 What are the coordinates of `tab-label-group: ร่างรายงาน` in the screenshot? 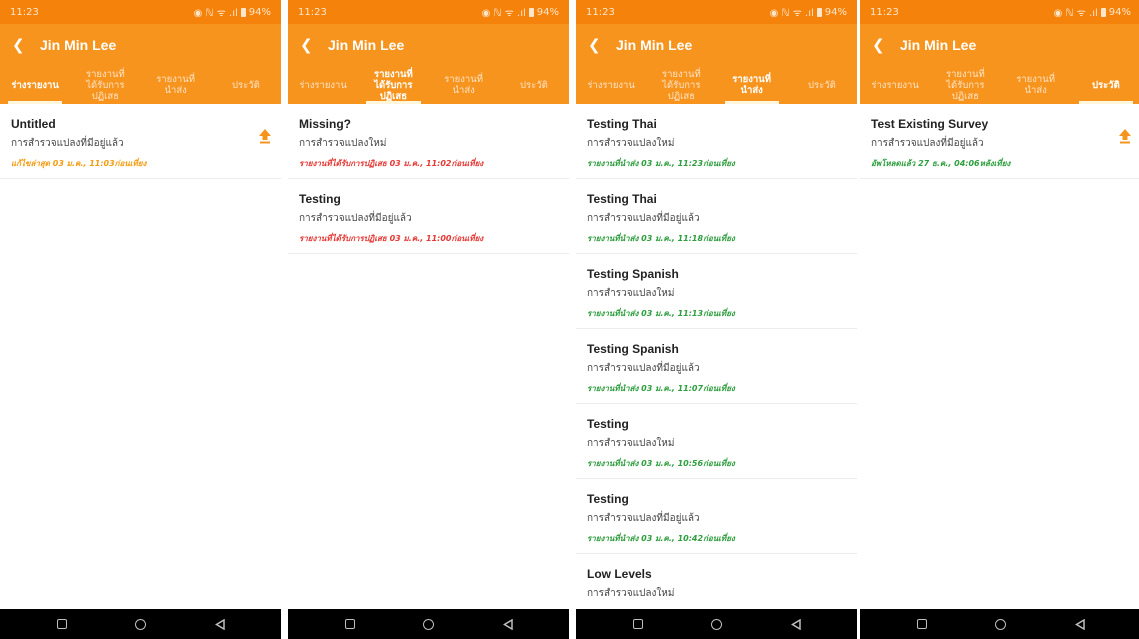 It's located at (611, 85).